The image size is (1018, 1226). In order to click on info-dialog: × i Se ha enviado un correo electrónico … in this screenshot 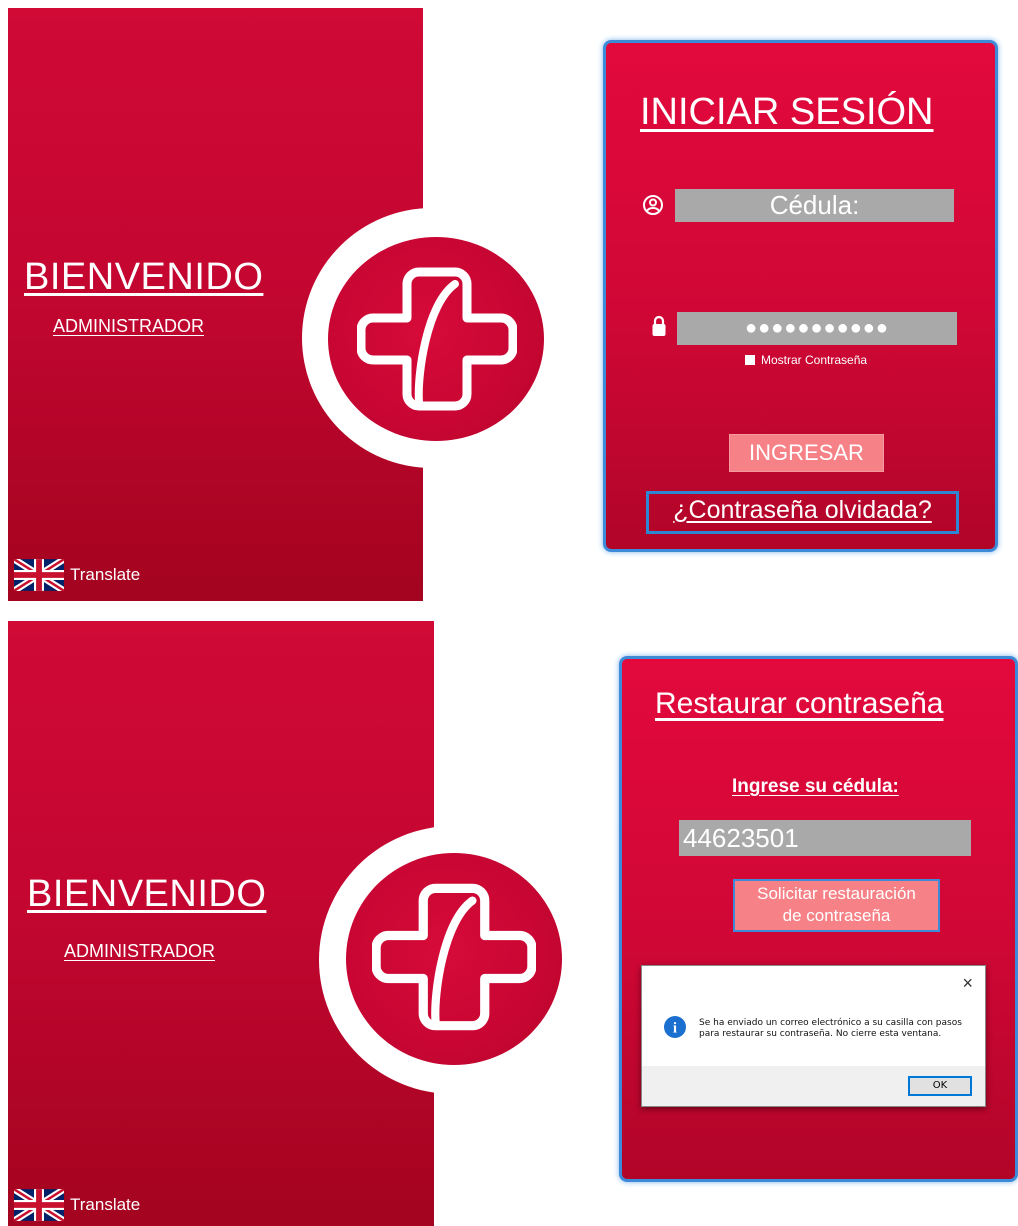, I will do `click(813, 1036)`.